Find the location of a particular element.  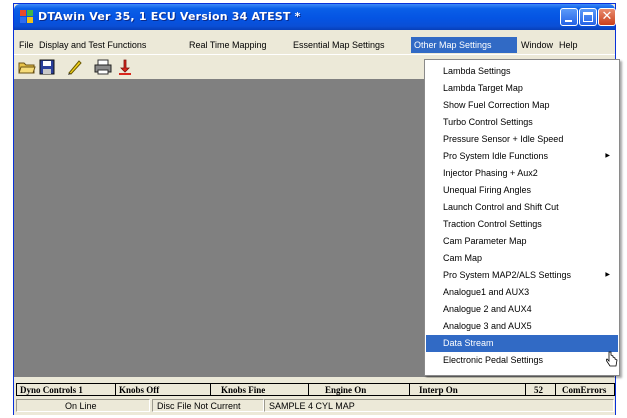

menu-item-data-stream: Data Stream is located at coordinates (522, 343).